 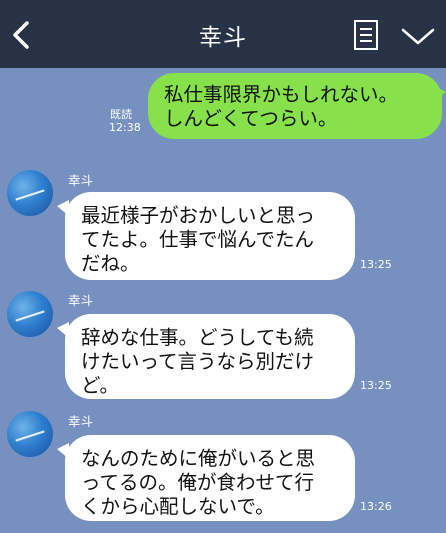 I want to click on notes-button, so click(x=367, y=35).